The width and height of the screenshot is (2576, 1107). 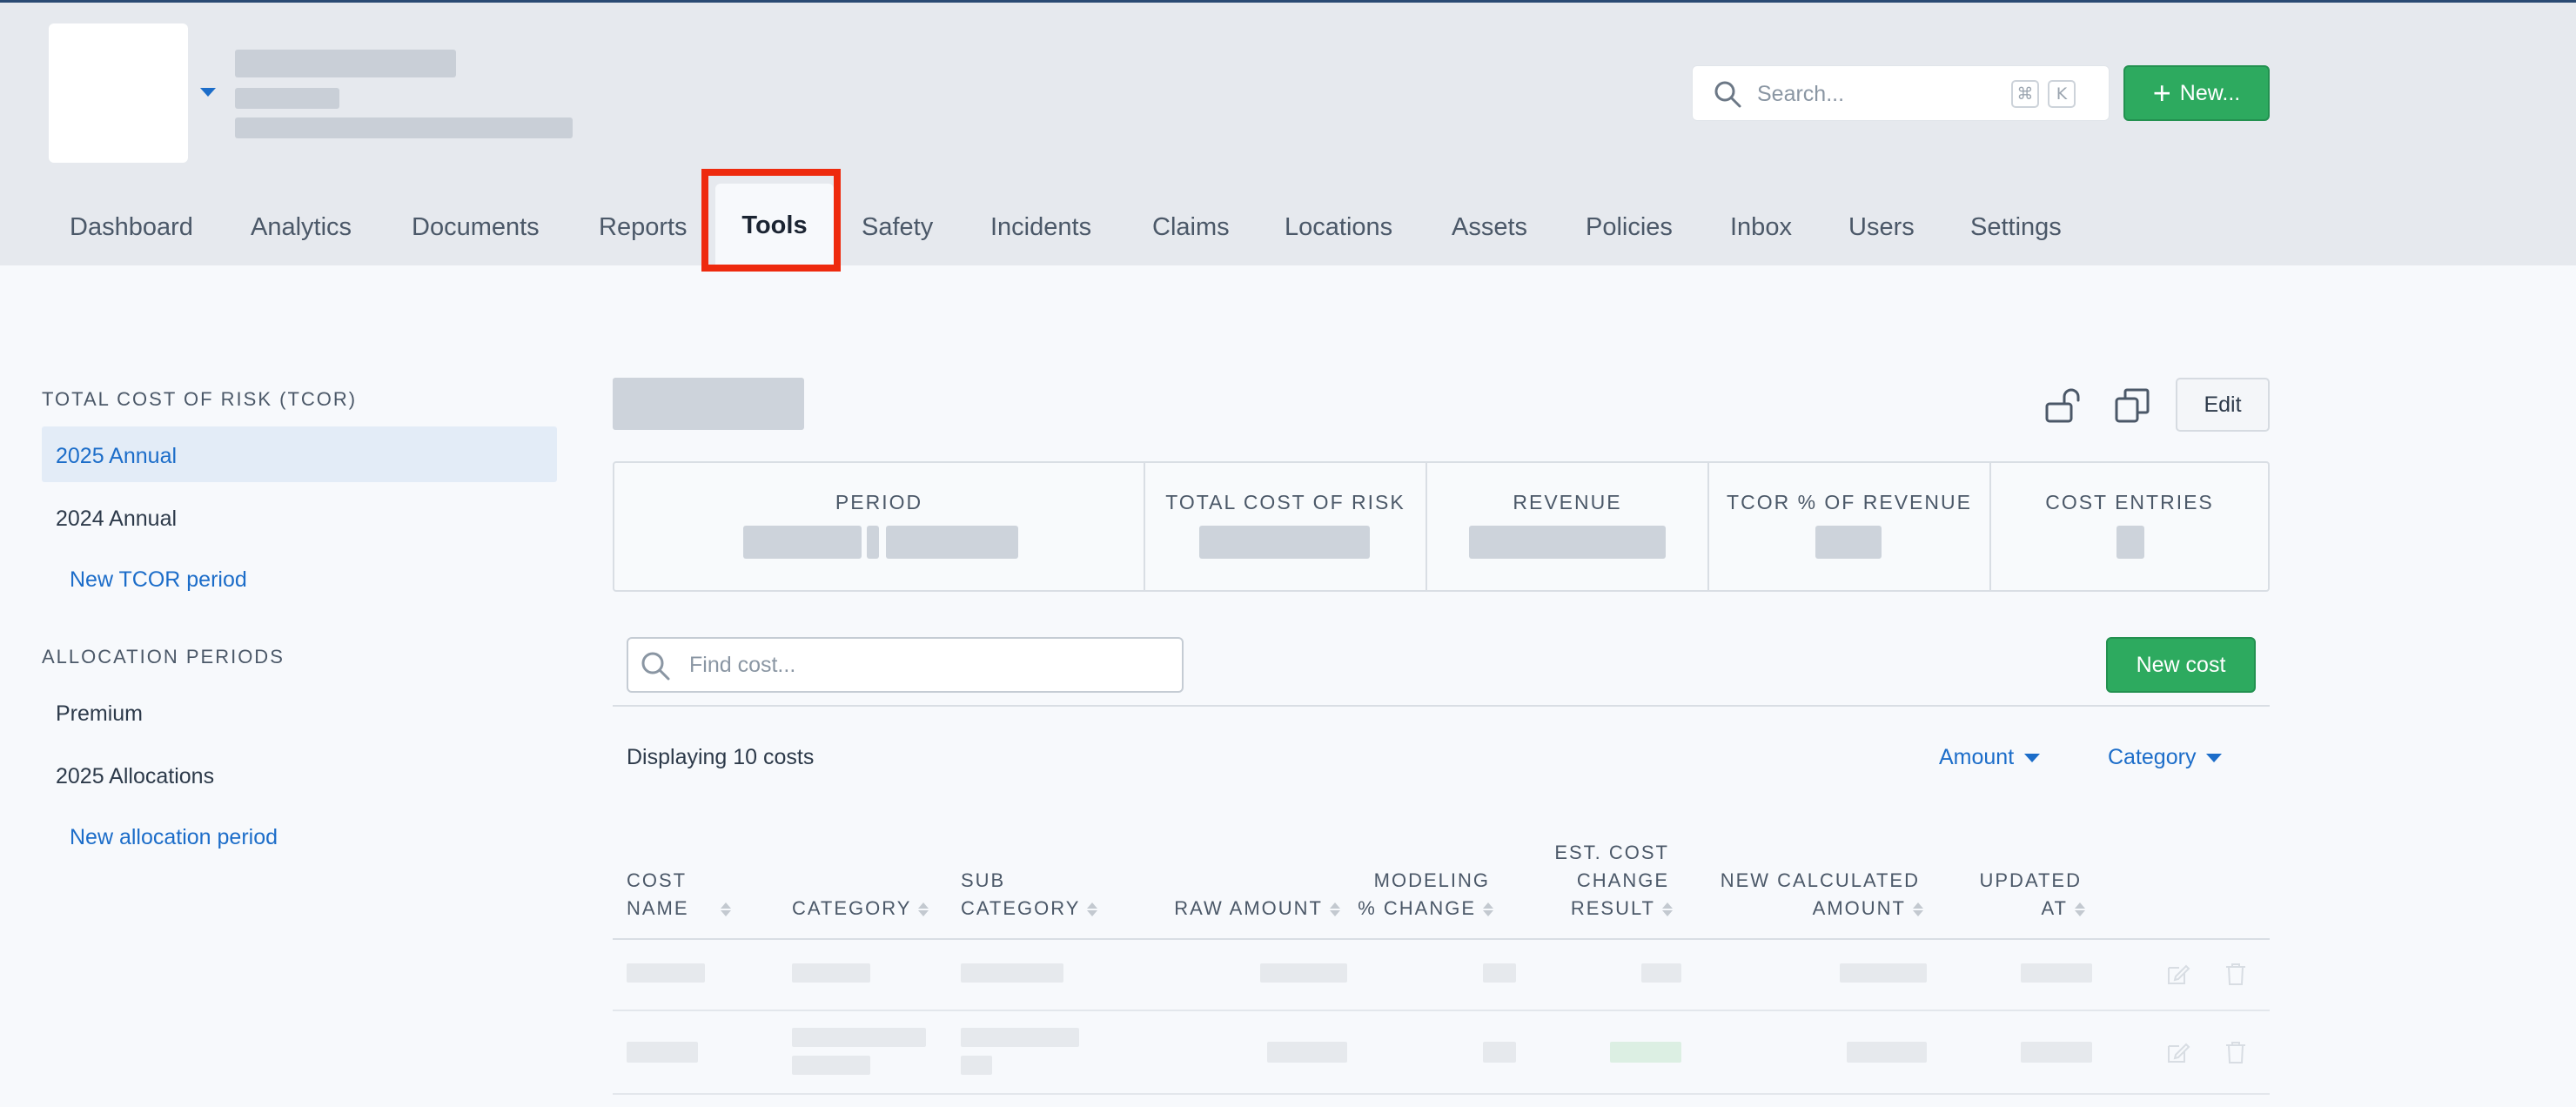 What do you see at coordinates (200, 399) in the screenshot?
I see `tcor-heading: TOTAL COST OF RISK (TCOR)` at bounding box center [200, 399].